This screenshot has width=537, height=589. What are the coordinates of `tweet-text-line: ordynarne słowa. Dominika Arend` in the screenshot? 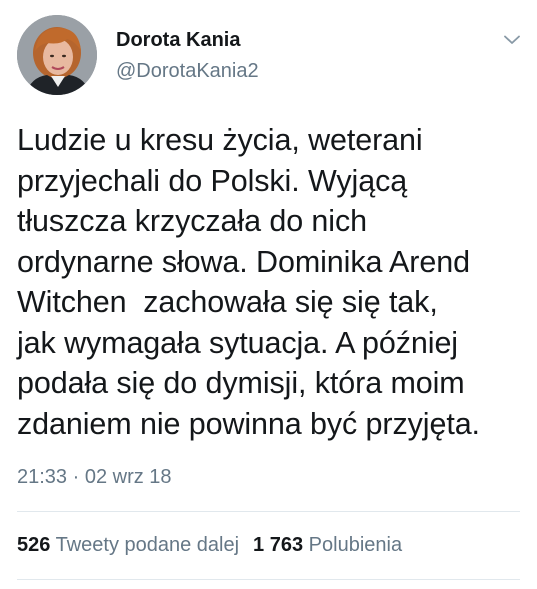 It's located at (243, 261).